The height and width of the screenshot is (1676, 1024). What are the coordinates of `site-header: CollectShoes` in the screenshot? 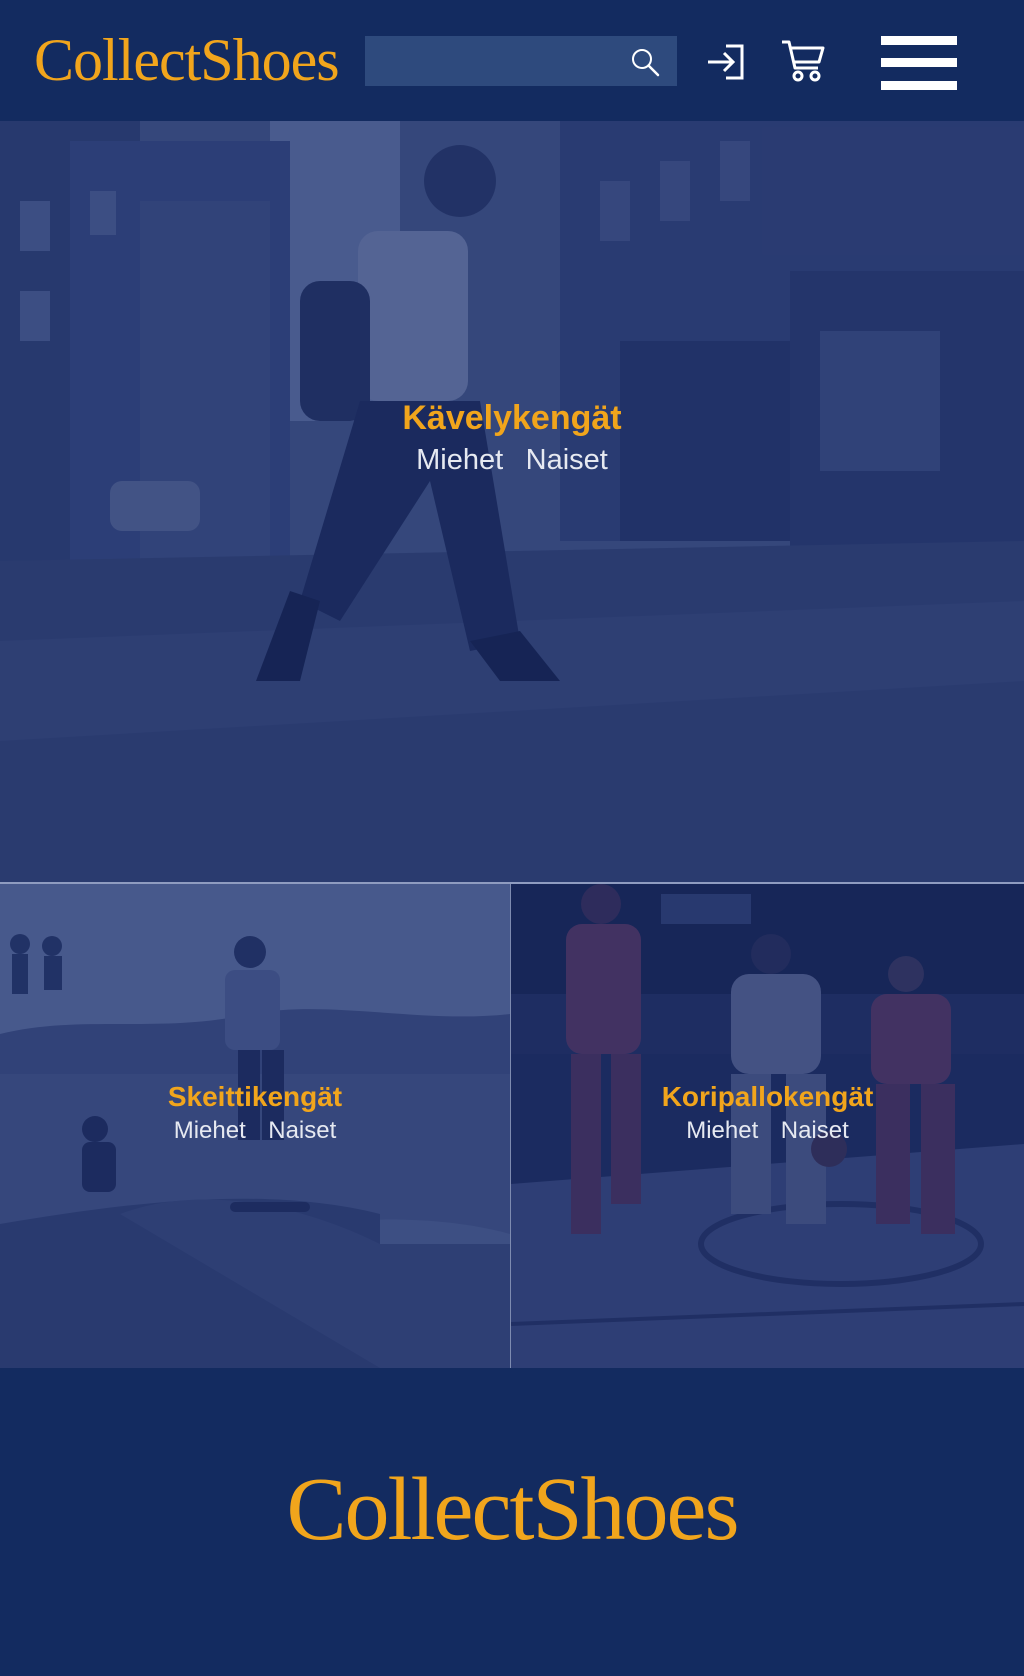 It's located at (512, 60).